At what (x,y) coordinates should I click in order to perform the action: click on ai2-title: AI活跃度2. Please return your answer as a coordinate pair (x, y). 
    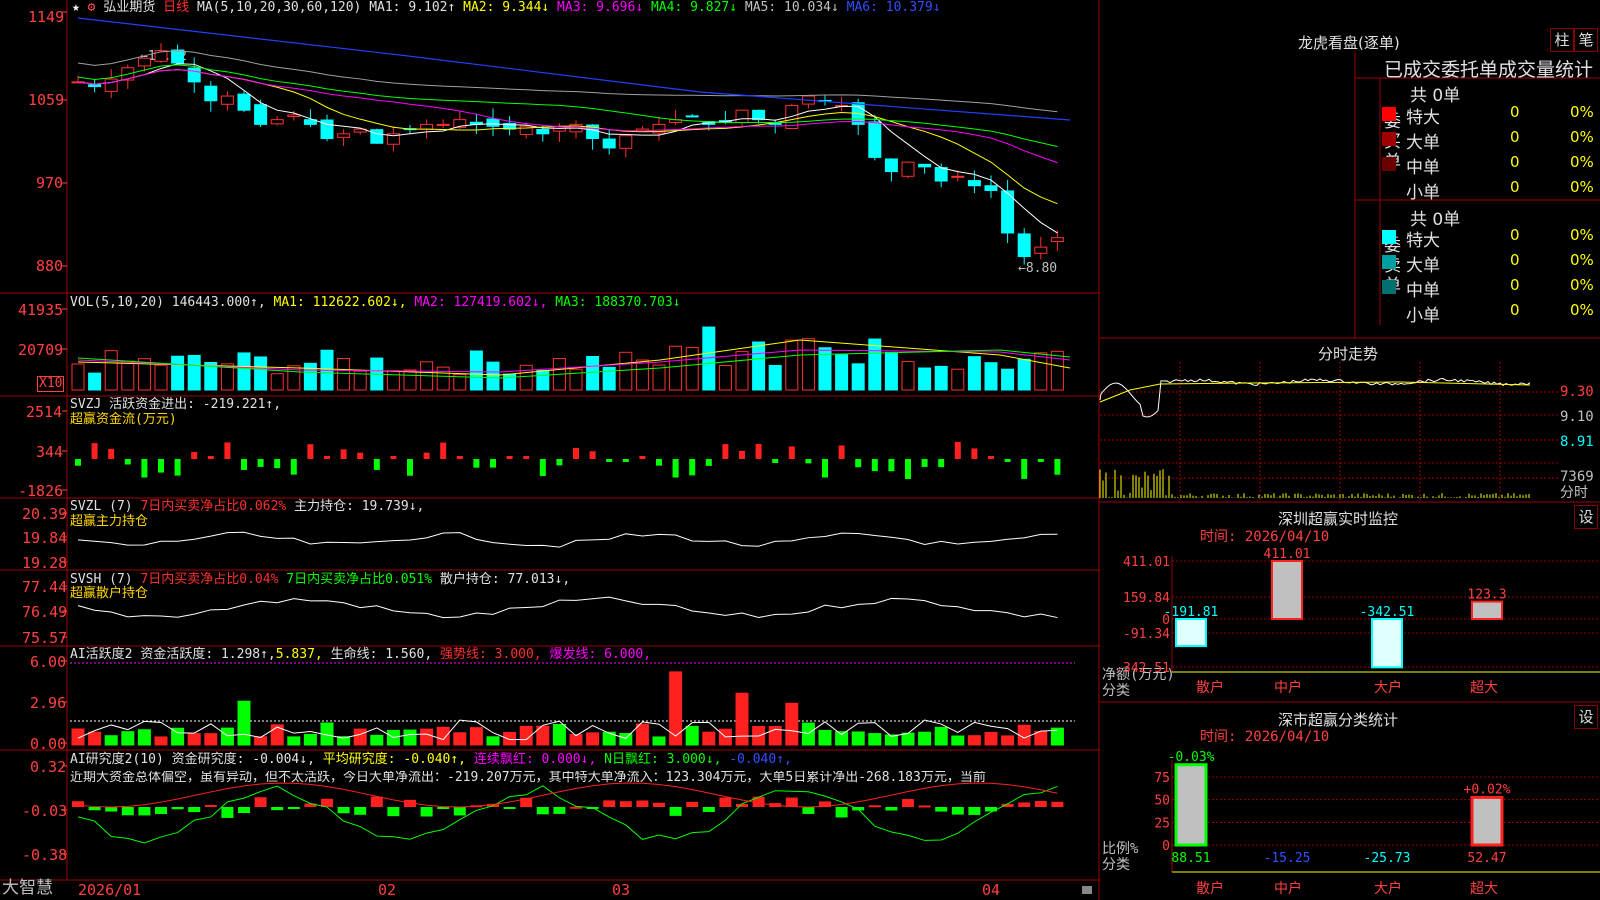
    Looking at the image, I should click on (101, 654).